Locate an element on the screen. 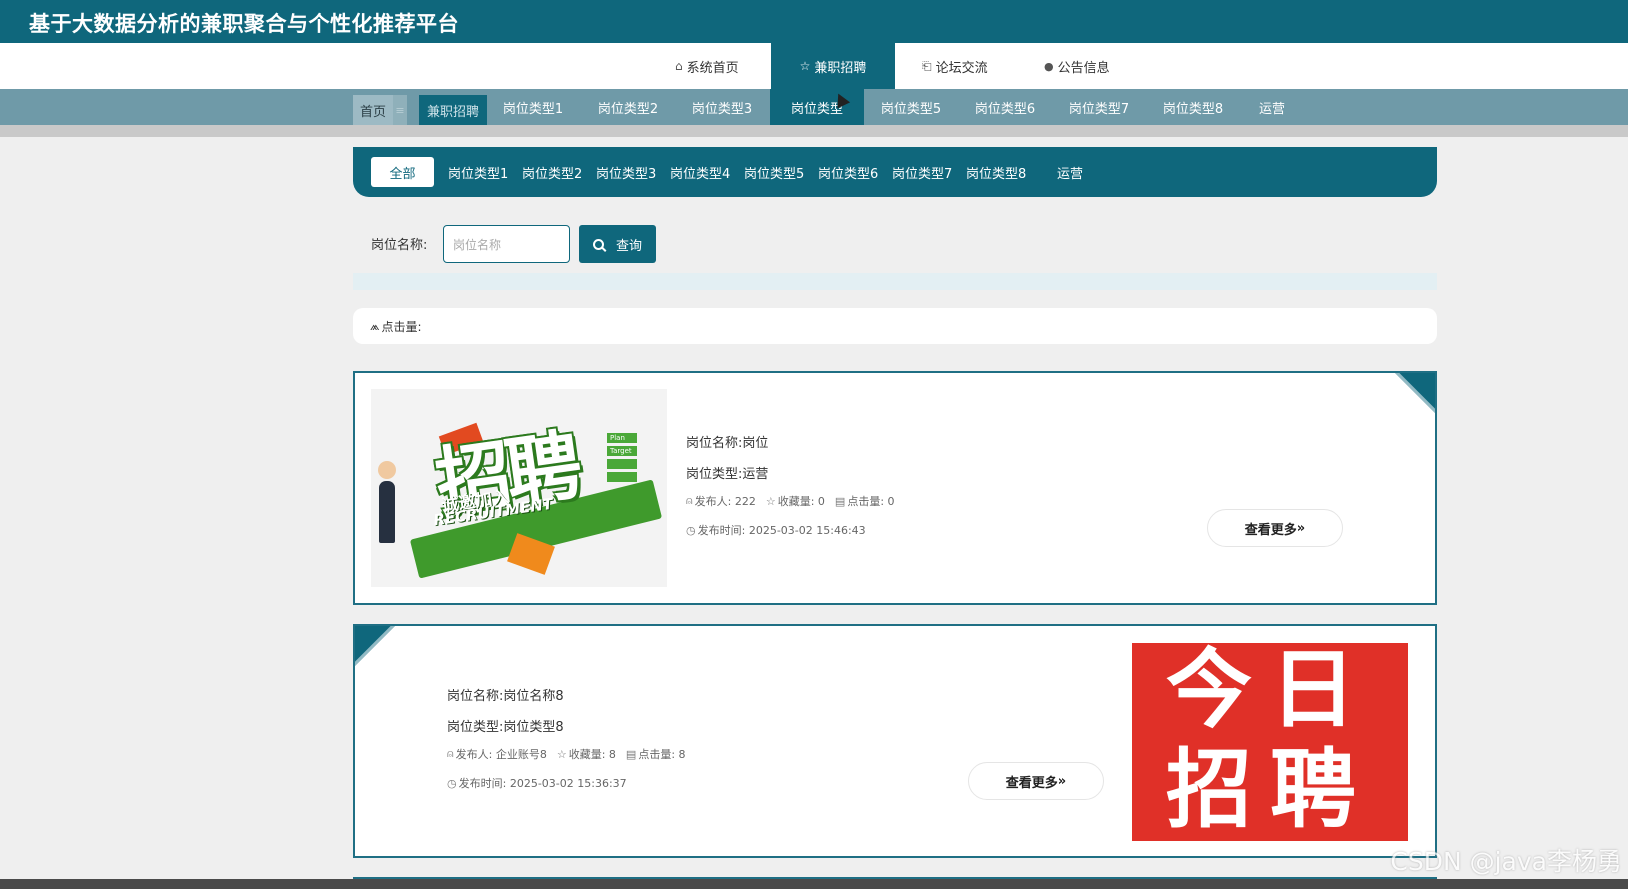 The image size is (1628, 889). filter-item: 岗位类型1 is located at coordinates (478, 172).